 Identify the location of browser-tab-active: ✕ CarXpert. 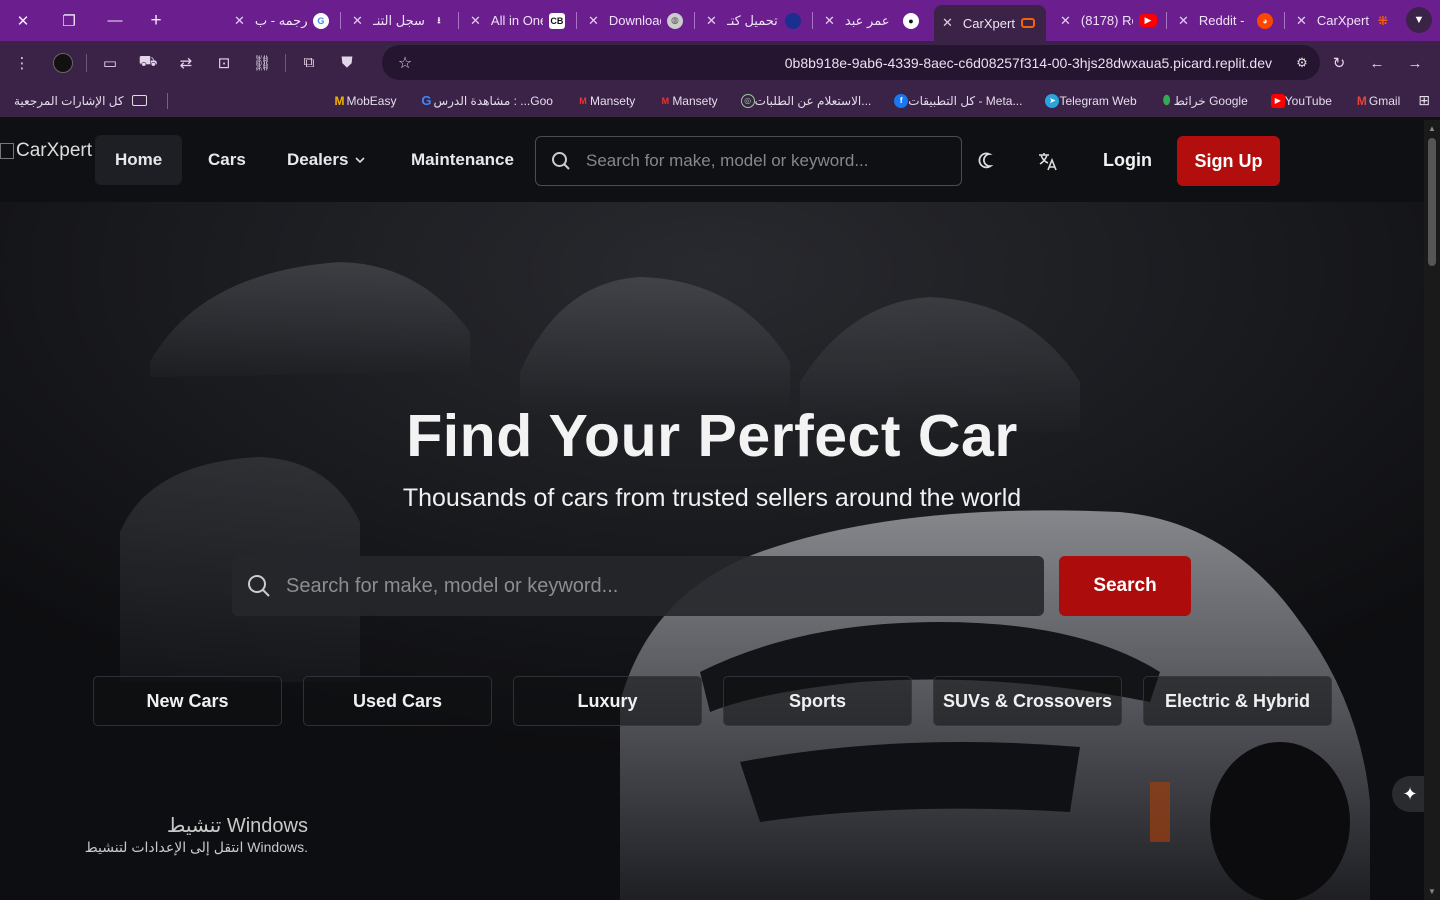
(990, 23).